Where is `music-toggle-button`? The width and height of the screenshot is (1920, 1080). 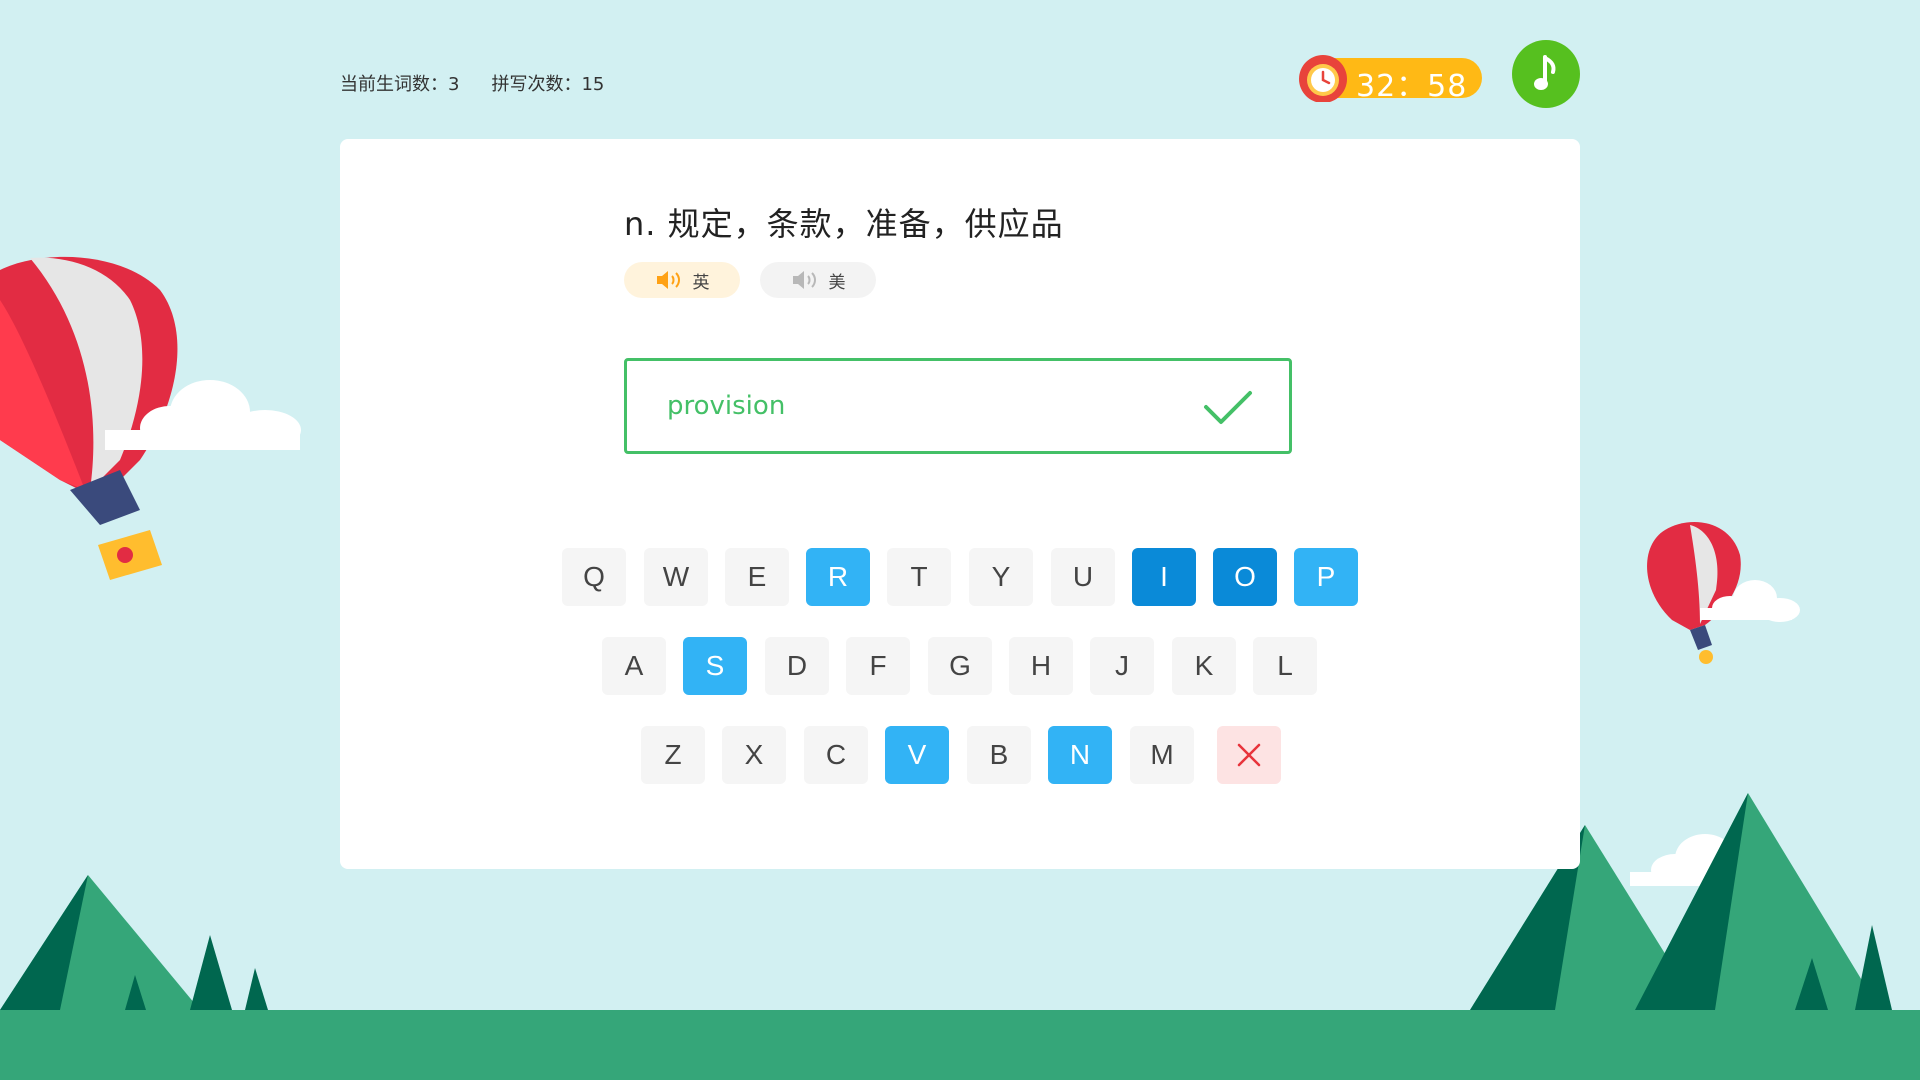 music-toggle-button is located at coordinates (1546, 74).